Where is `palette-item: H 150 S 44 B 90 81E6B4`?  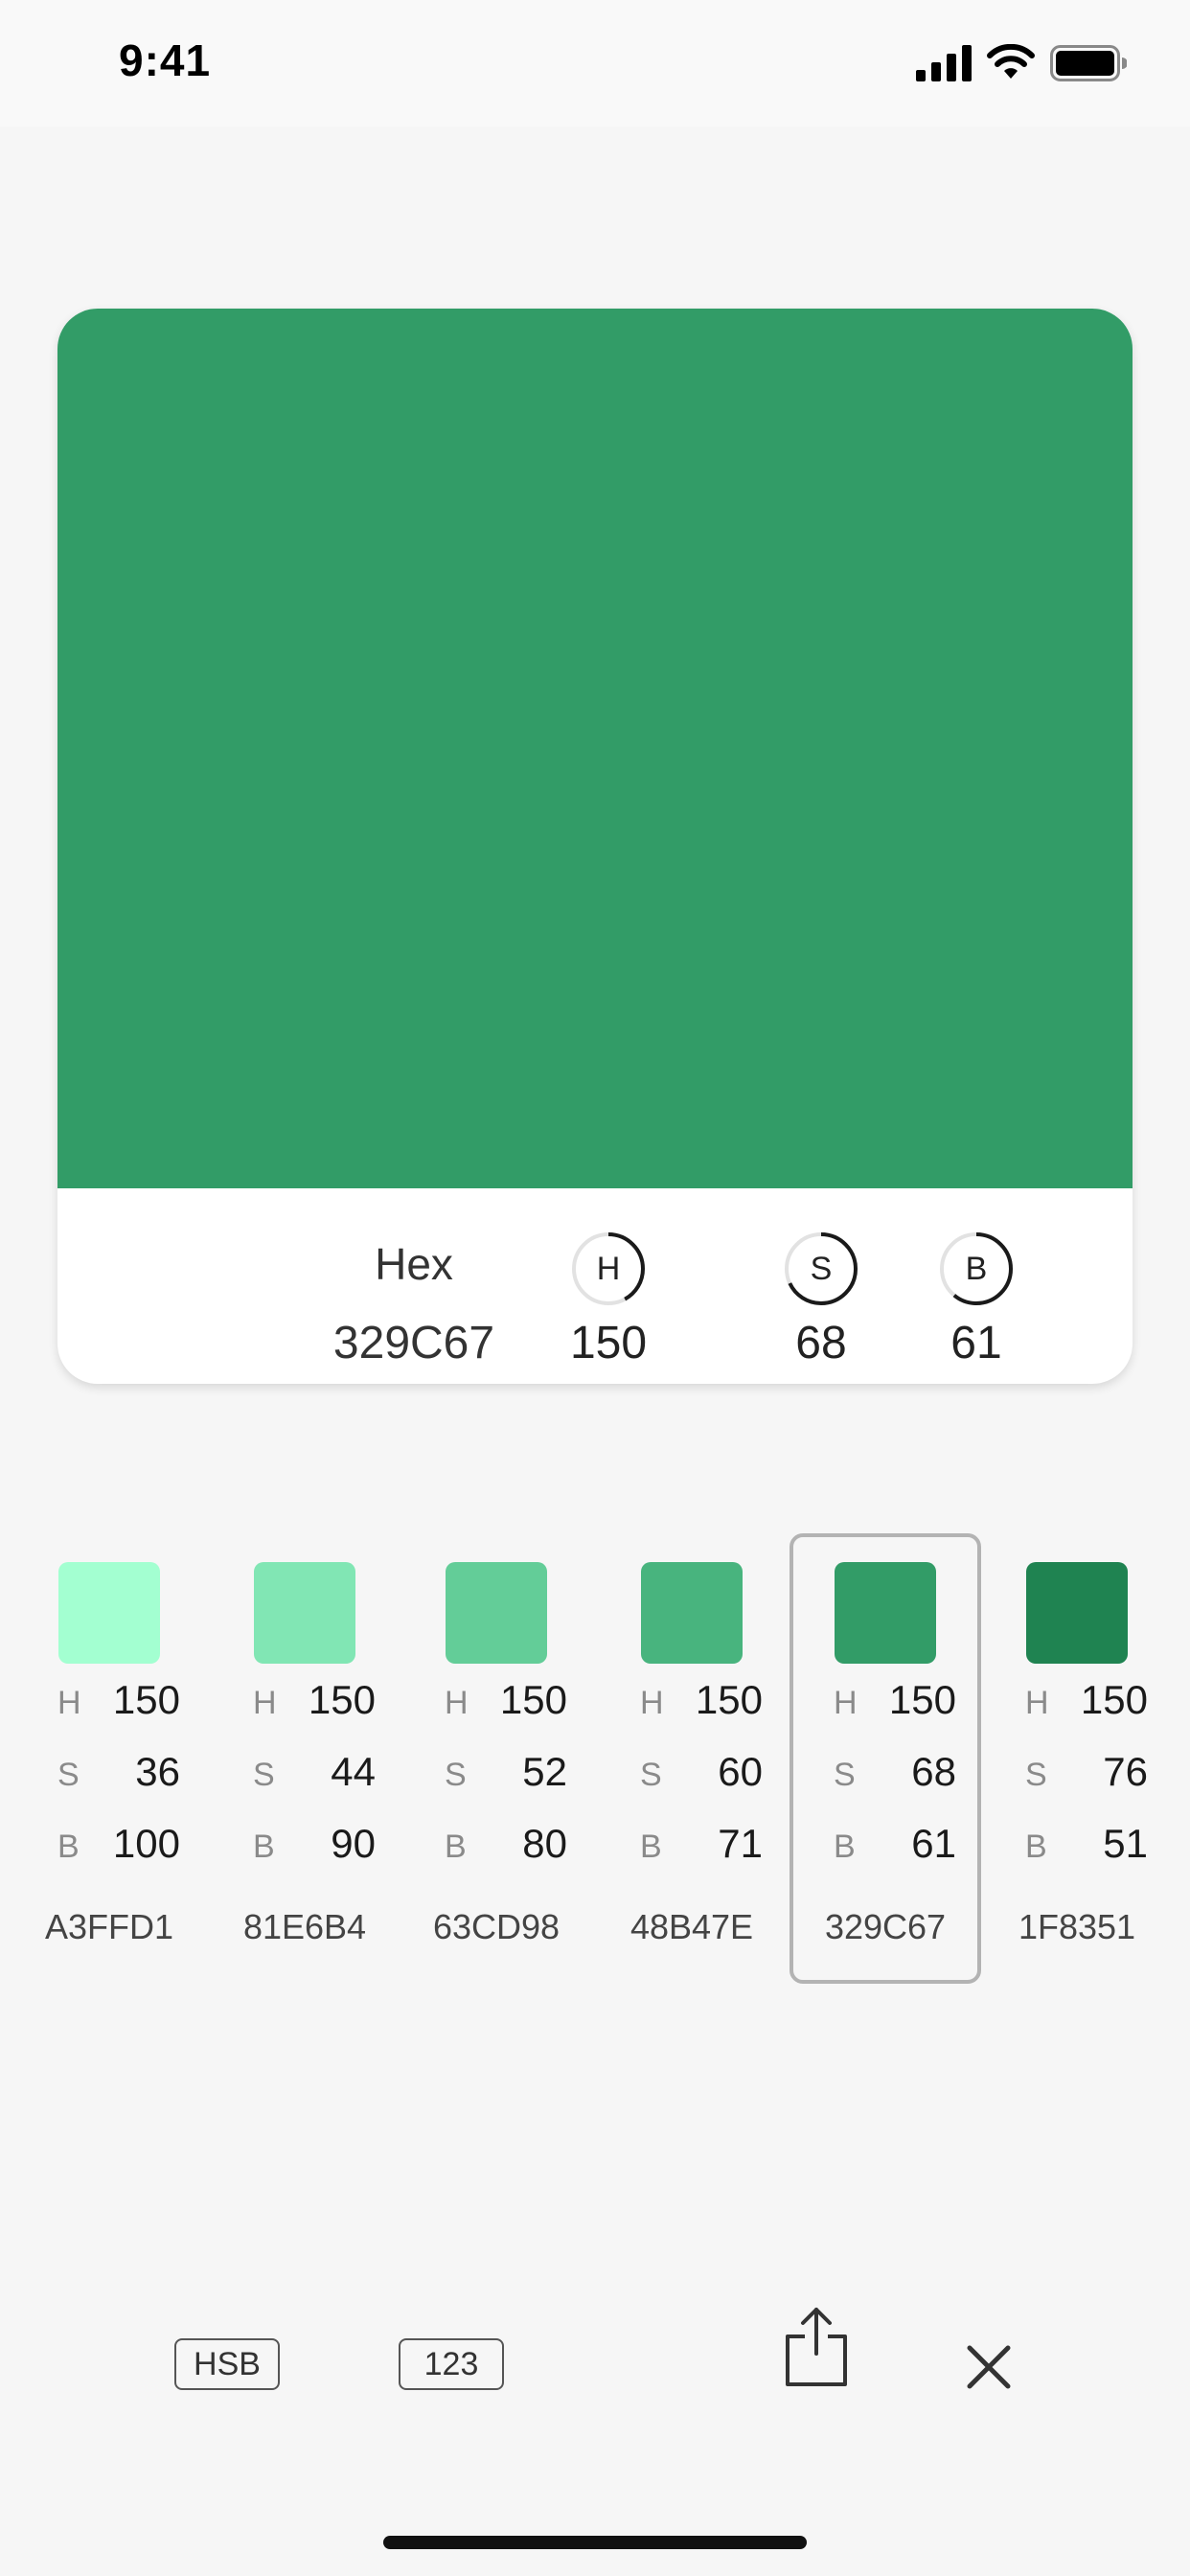 palette-item: H 150 S 44 B 90 81E6B4 is located at coordinates (304, 1759).